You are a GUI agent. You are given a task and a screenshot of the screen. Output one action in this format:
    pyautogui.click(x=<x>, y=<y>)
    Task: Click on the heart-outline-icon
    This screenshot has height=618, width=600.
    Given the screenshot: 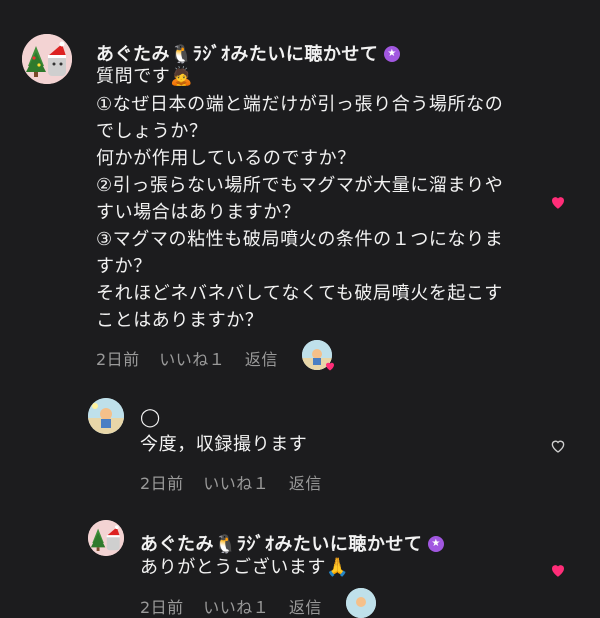 What is the action you would take?
    pyautogui.click(x=558, y=446)
    